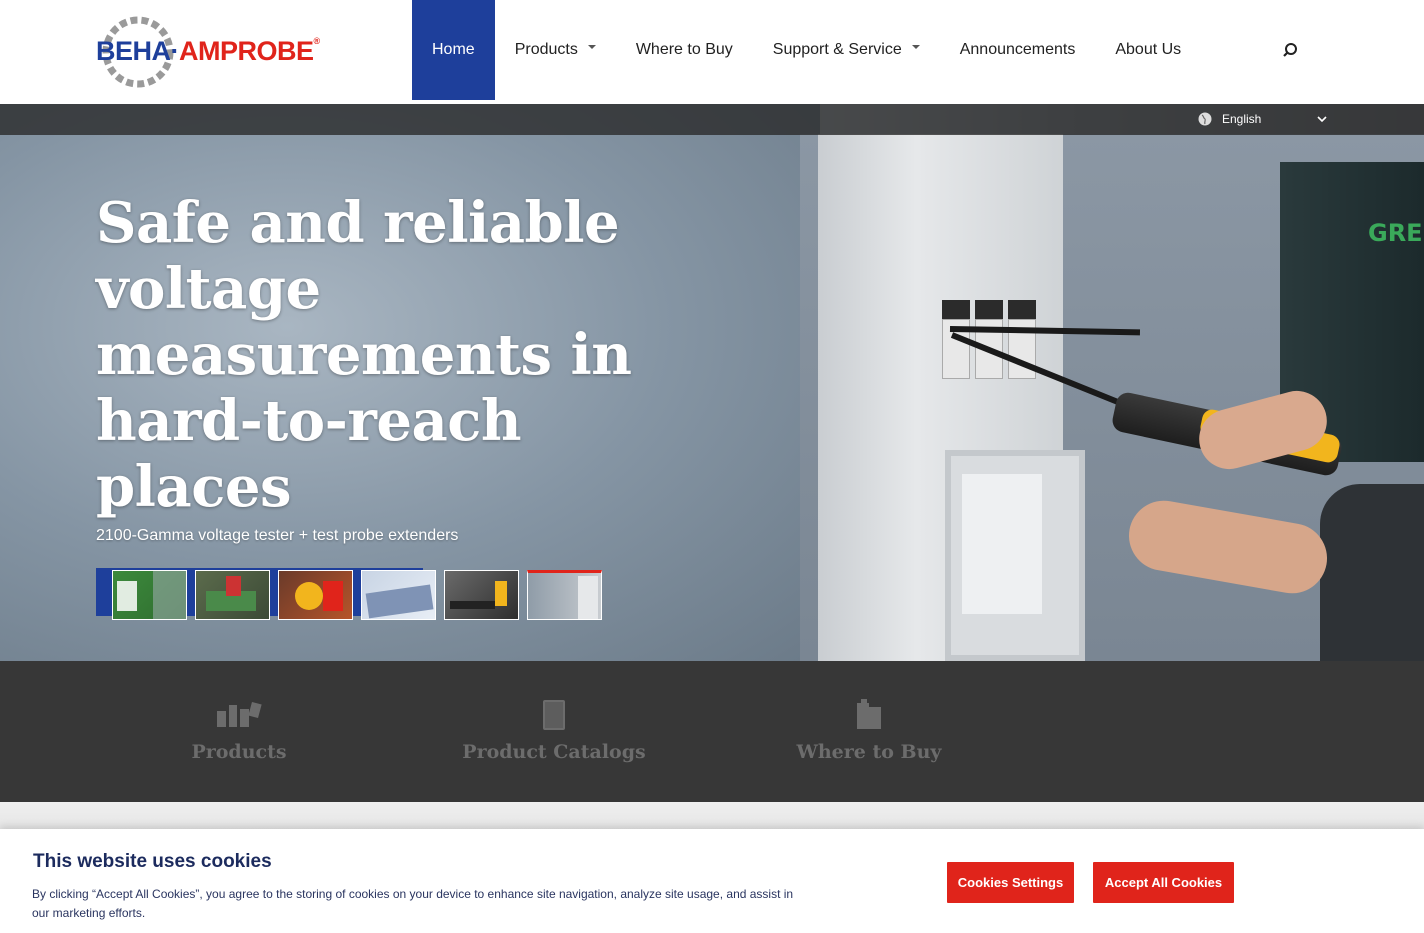  I want to click on nav-item-home: Home, so click(453, 50).